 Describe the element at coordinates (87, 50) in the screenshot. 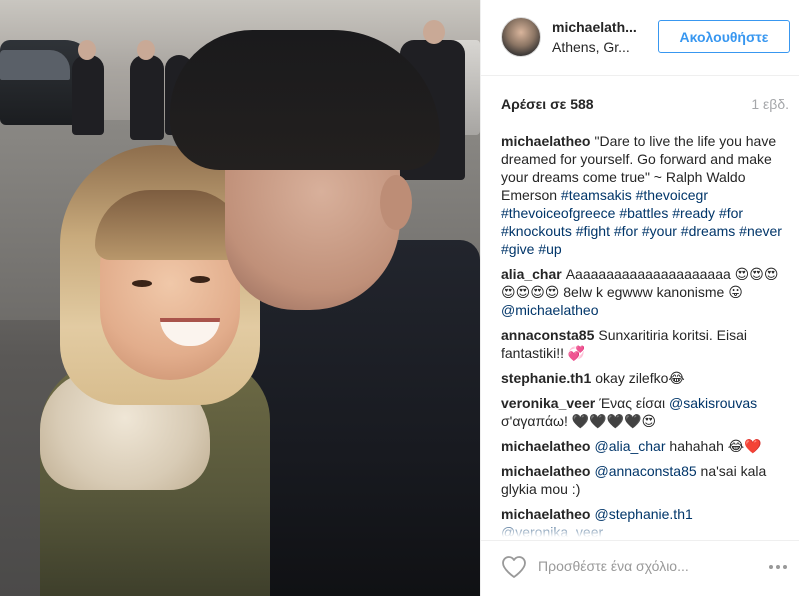

I see `photo-bystander-1-head` at that location.